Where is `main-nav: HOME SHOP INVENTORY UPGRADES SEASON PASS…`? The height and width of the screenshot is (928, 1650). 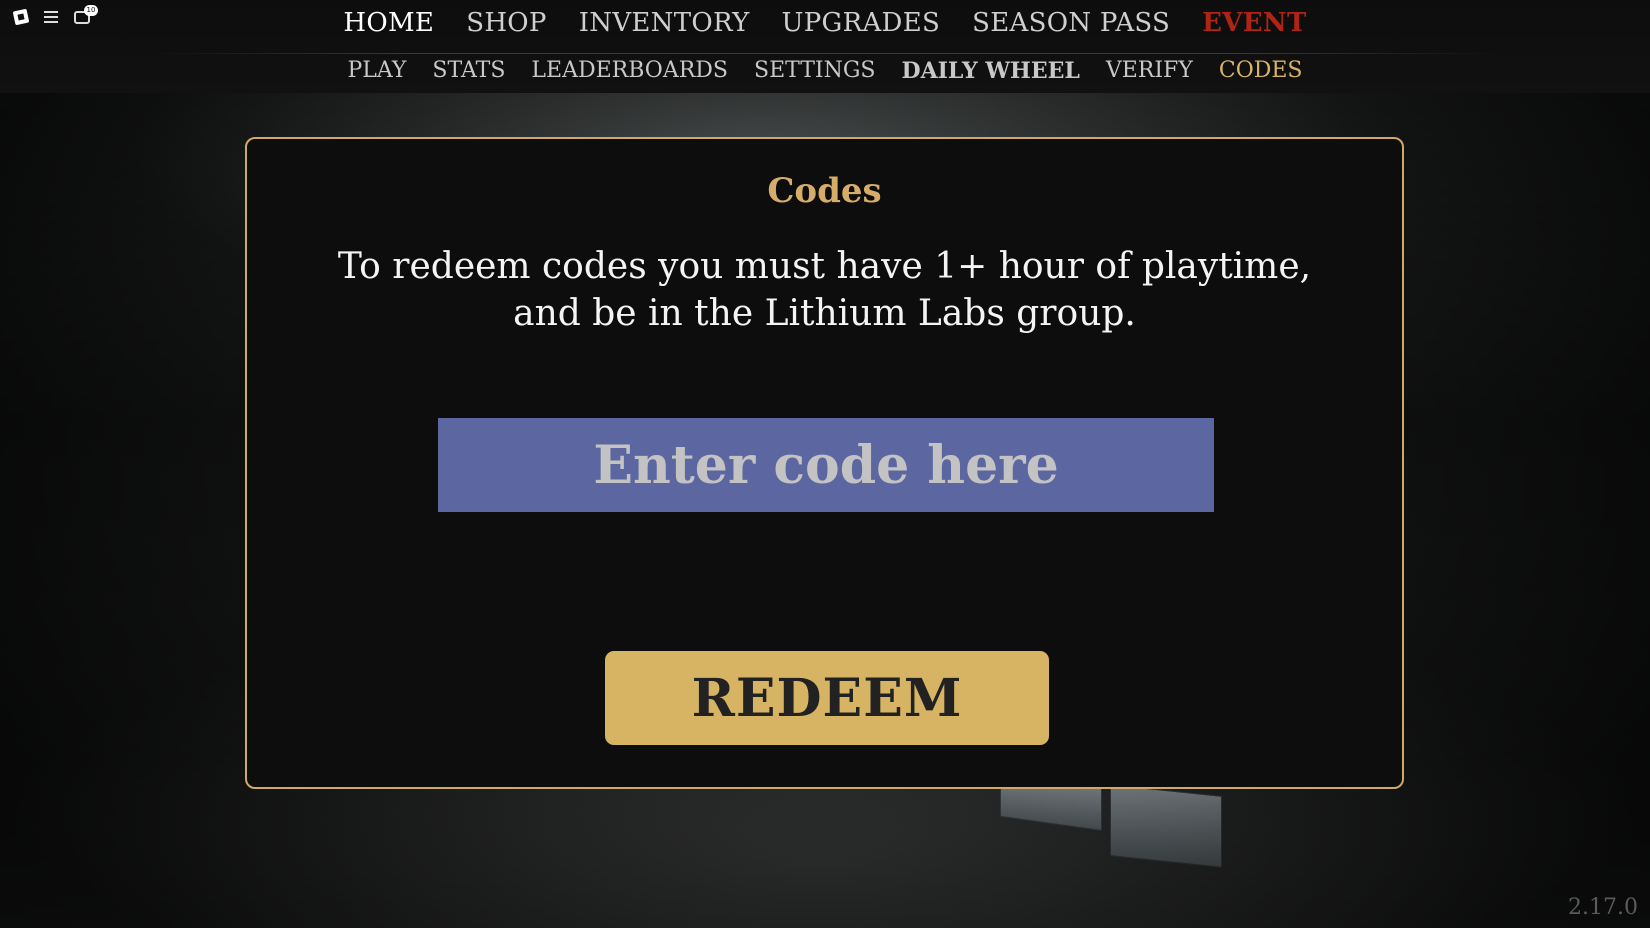
main-nav: HOME SHOP INVENTORY UPGRADES SEASON PASS… is located at coordinates (825, 23).